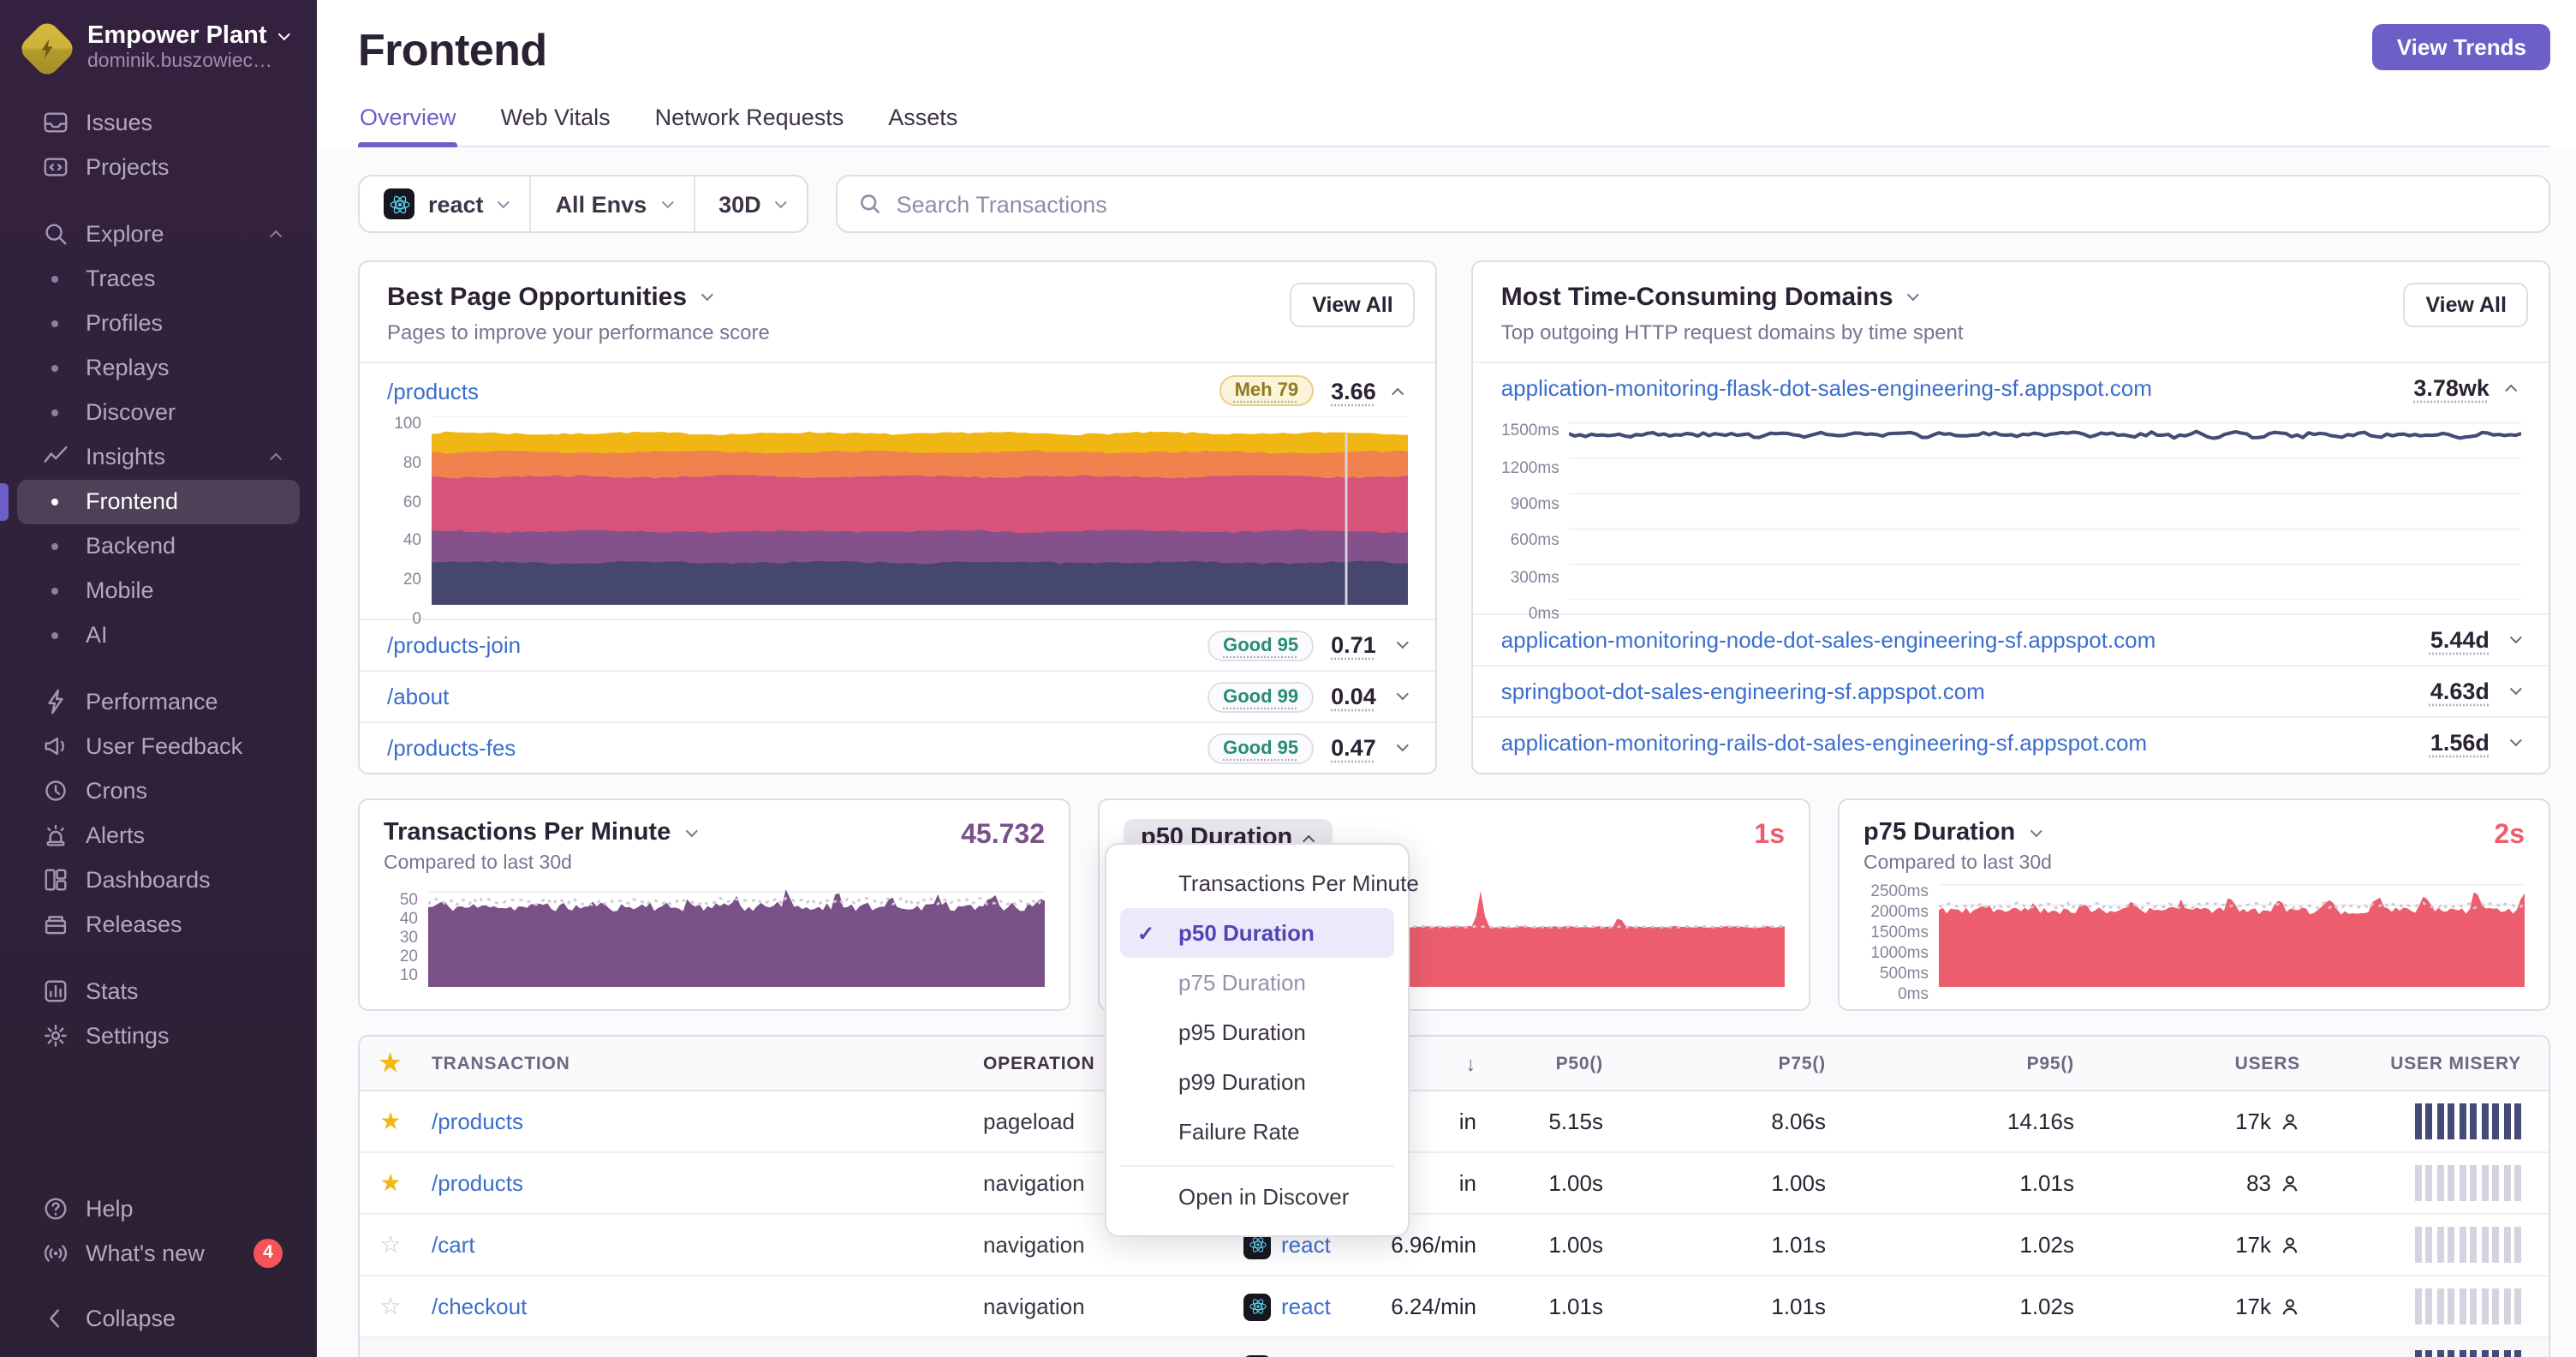  Describe the element at coordinates (159, 881) in the screenshot. I see `sidebar-item-dashboards: Dashboards` at that location.